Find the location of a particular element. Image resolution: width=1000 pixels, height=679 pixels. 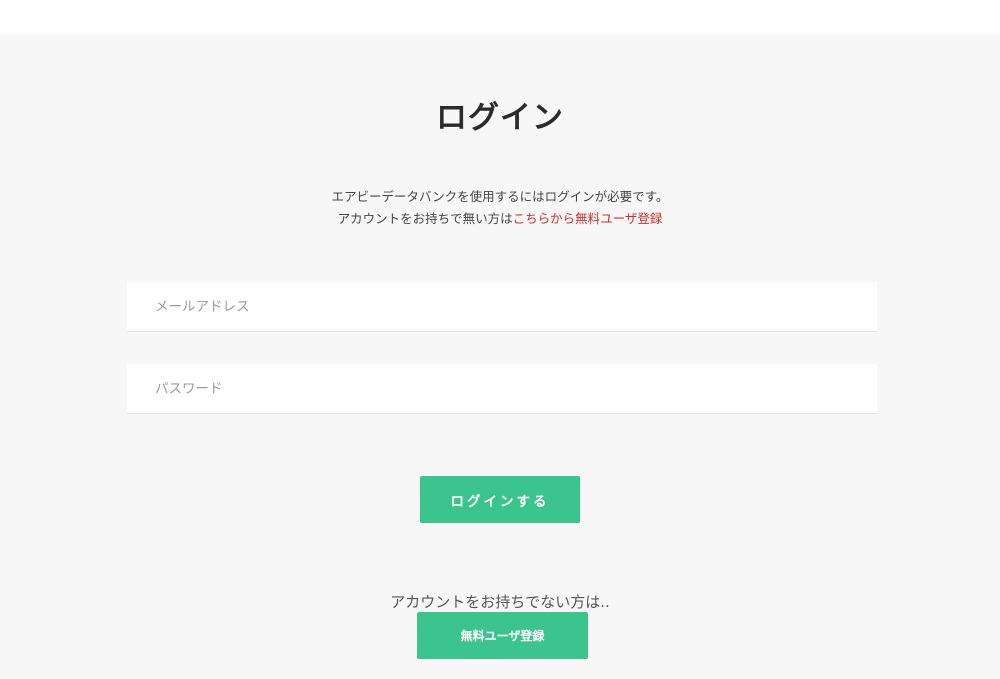

register-link: こちらから無料ユーザ登録 is located at coordinates (588, 218).